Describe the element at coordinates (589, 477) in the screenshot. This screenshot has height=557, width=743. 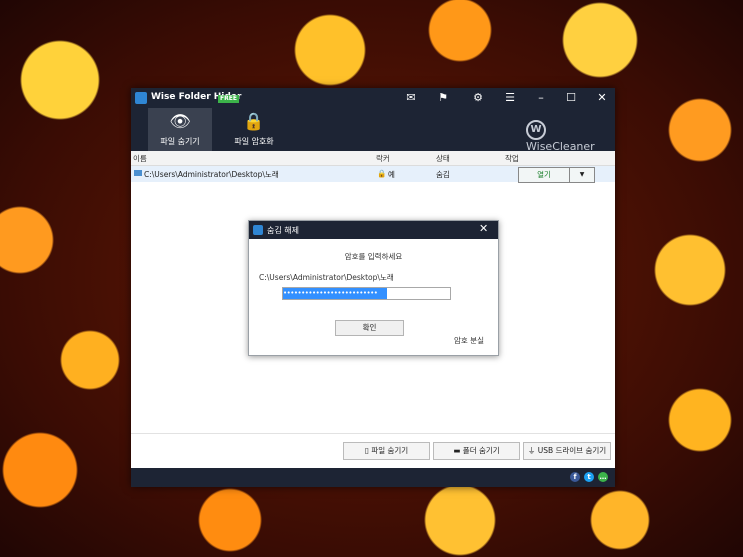
I see `twitter-icon: t` at that location.